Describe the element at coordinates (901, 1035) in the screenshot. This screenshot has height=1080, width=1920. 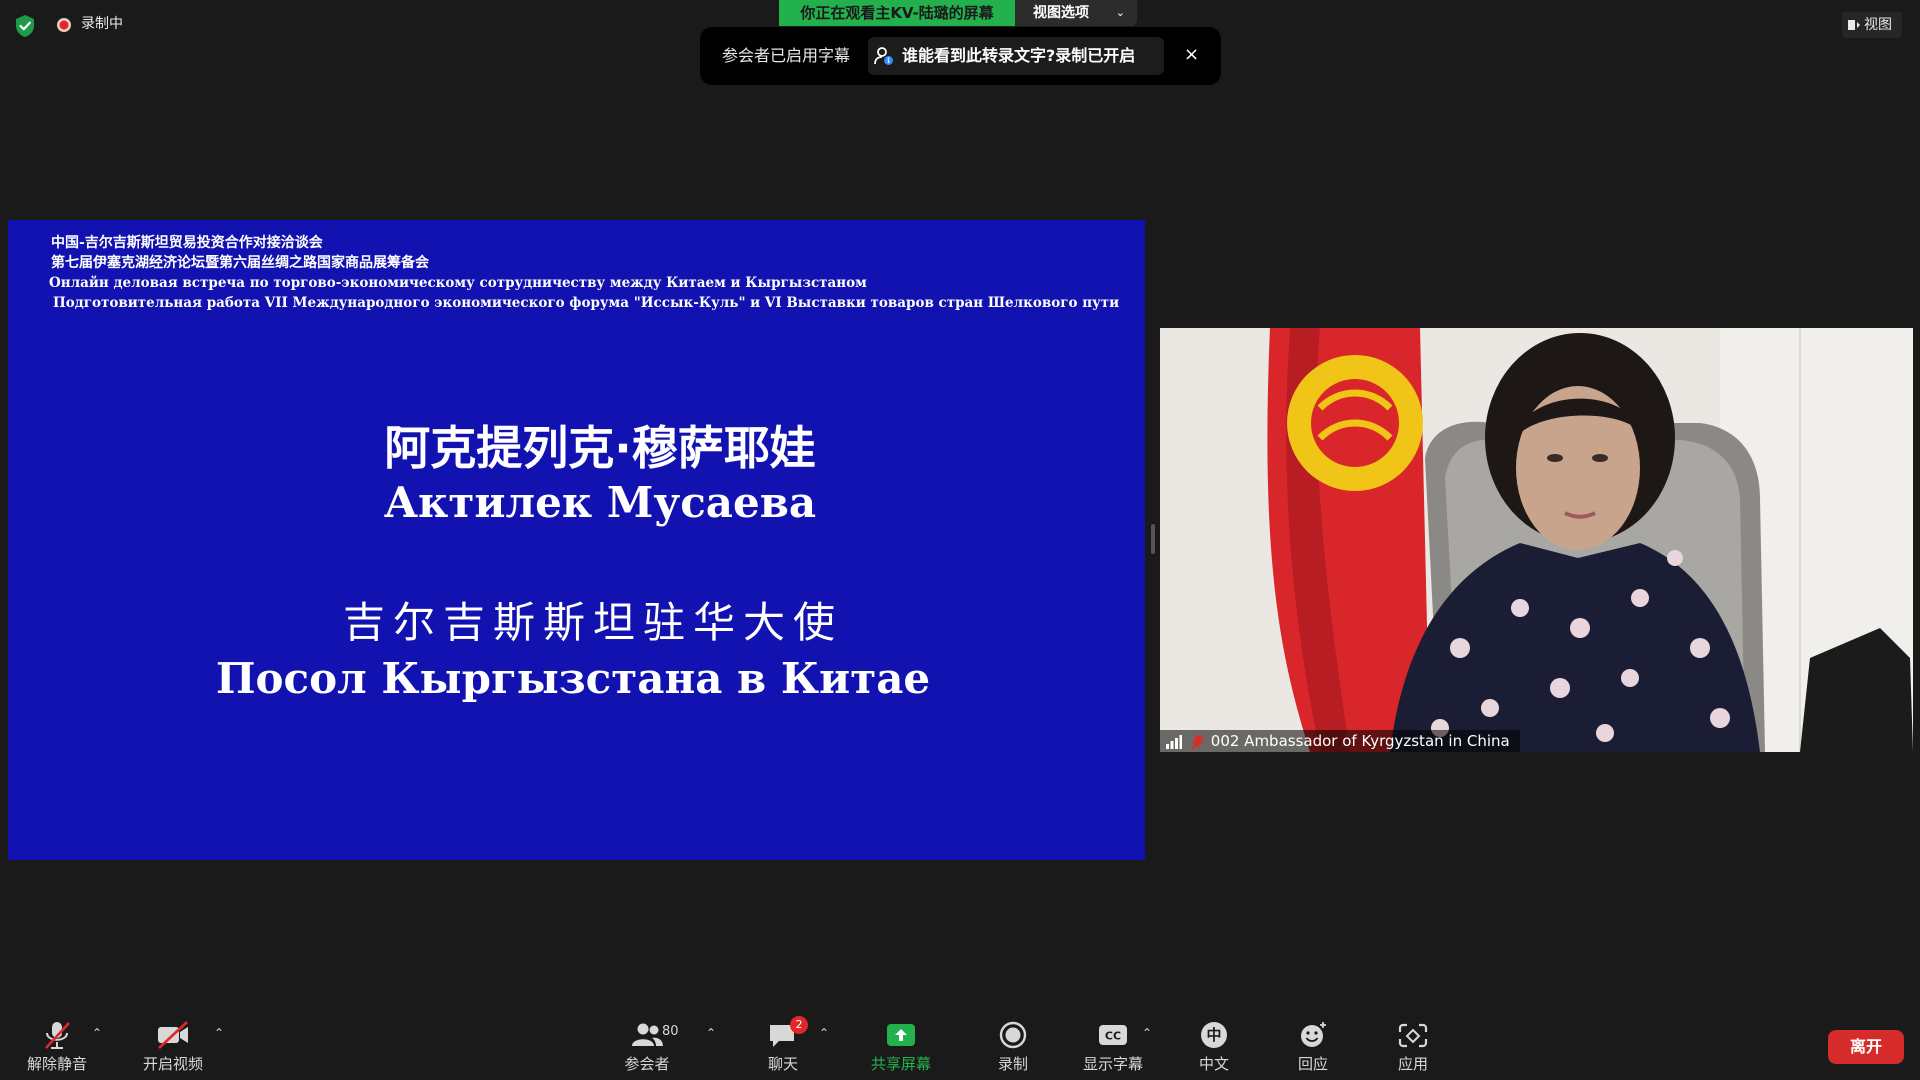
I see `share-screen-icon` at that location.